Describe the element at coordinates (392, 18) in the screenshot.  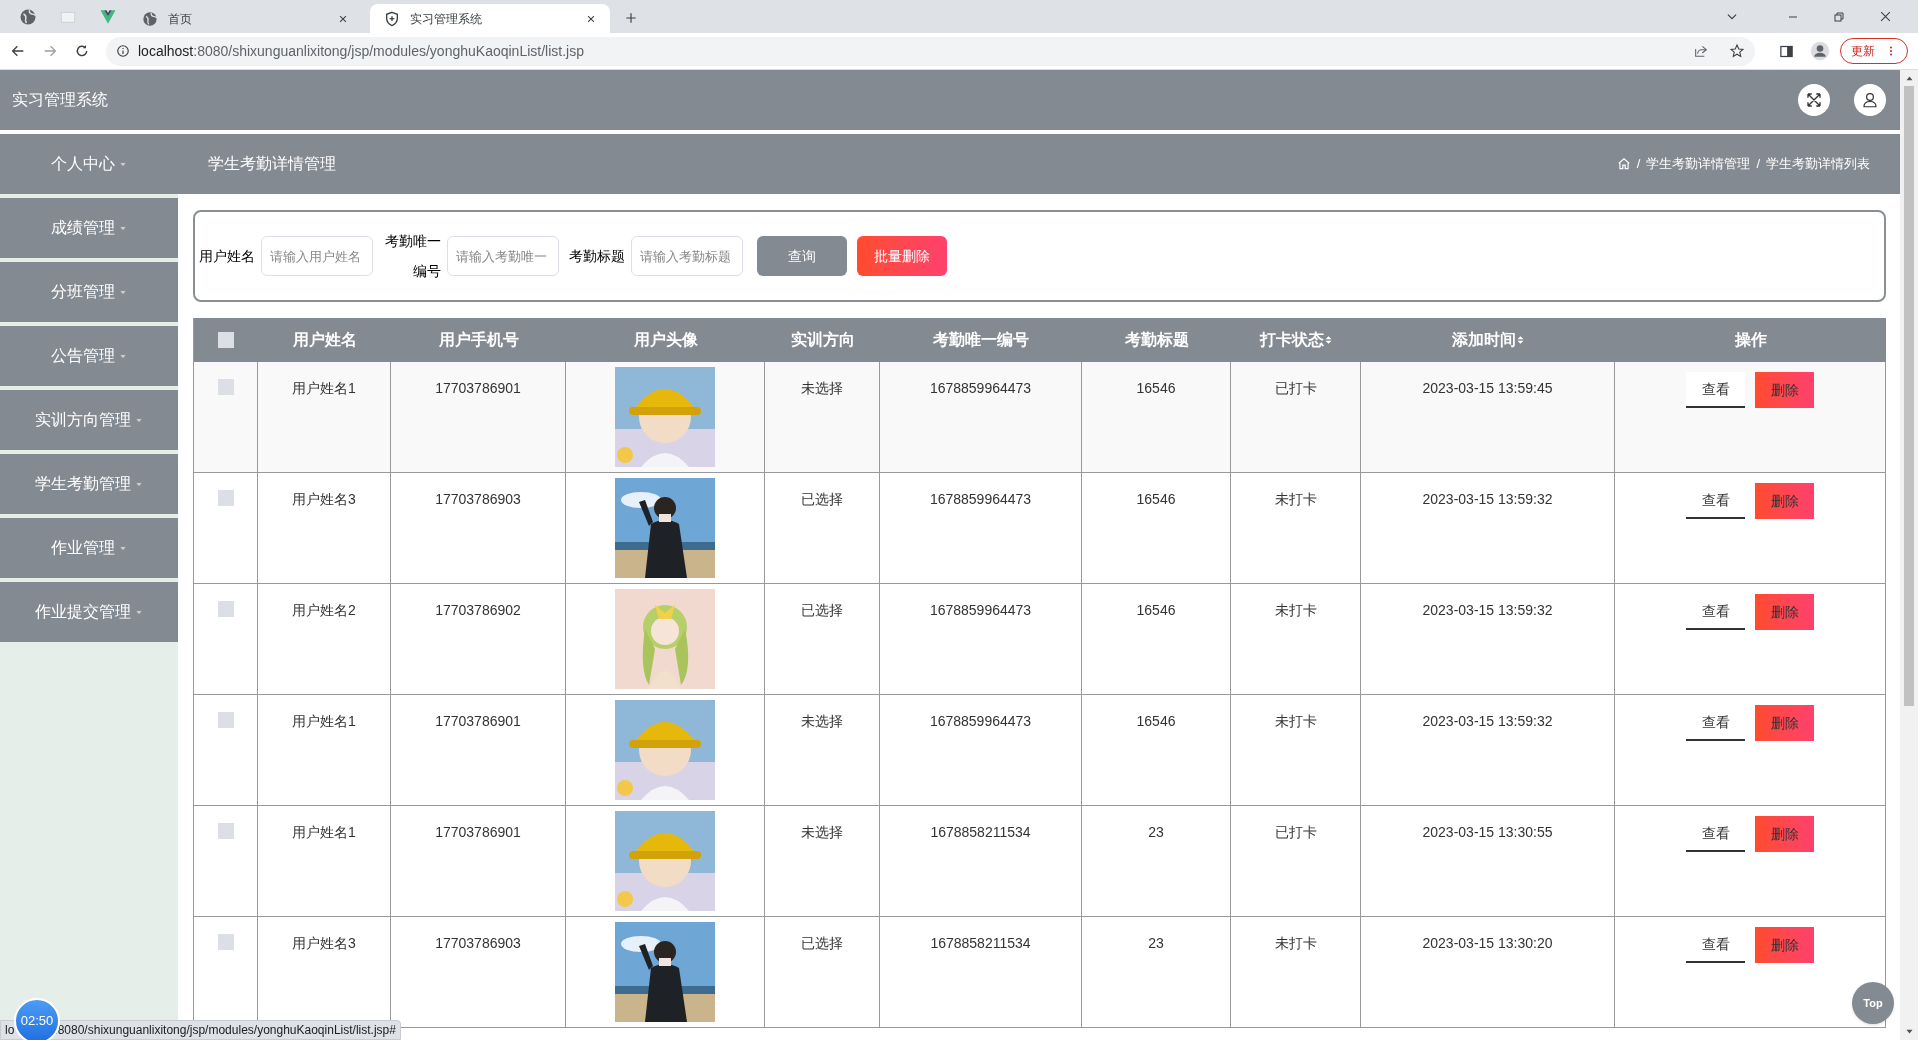
I see `shield-icon` at that location.